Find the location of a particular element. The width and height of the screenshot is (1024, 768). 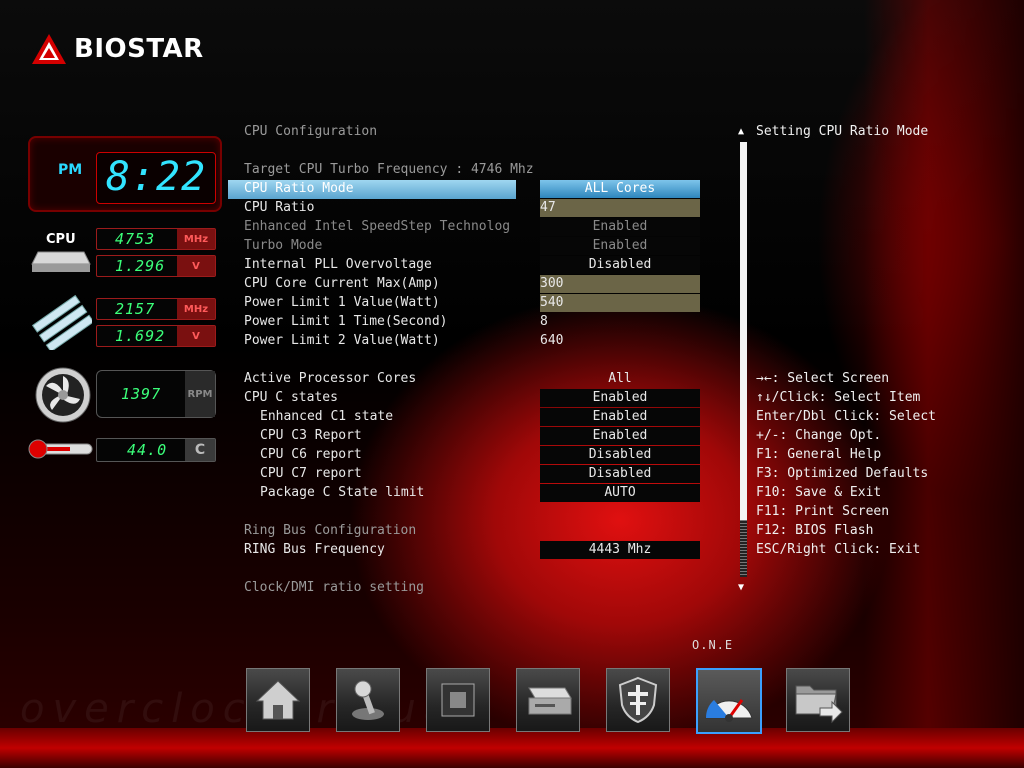

help-title: Setting CPU Ratio Mode is located at coordinates (842, 131).